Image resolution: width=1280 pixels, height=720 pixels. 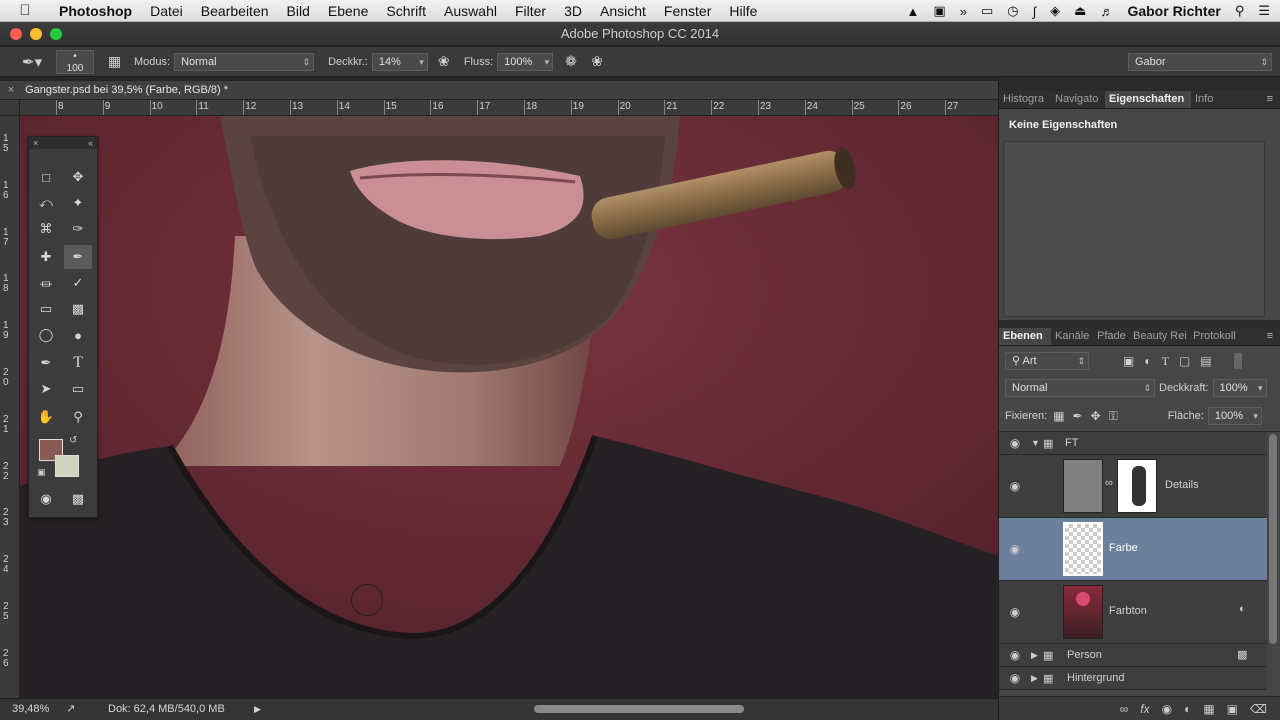 I want to click on new-layer-icon: ▣, so click(x=1232, y=709).